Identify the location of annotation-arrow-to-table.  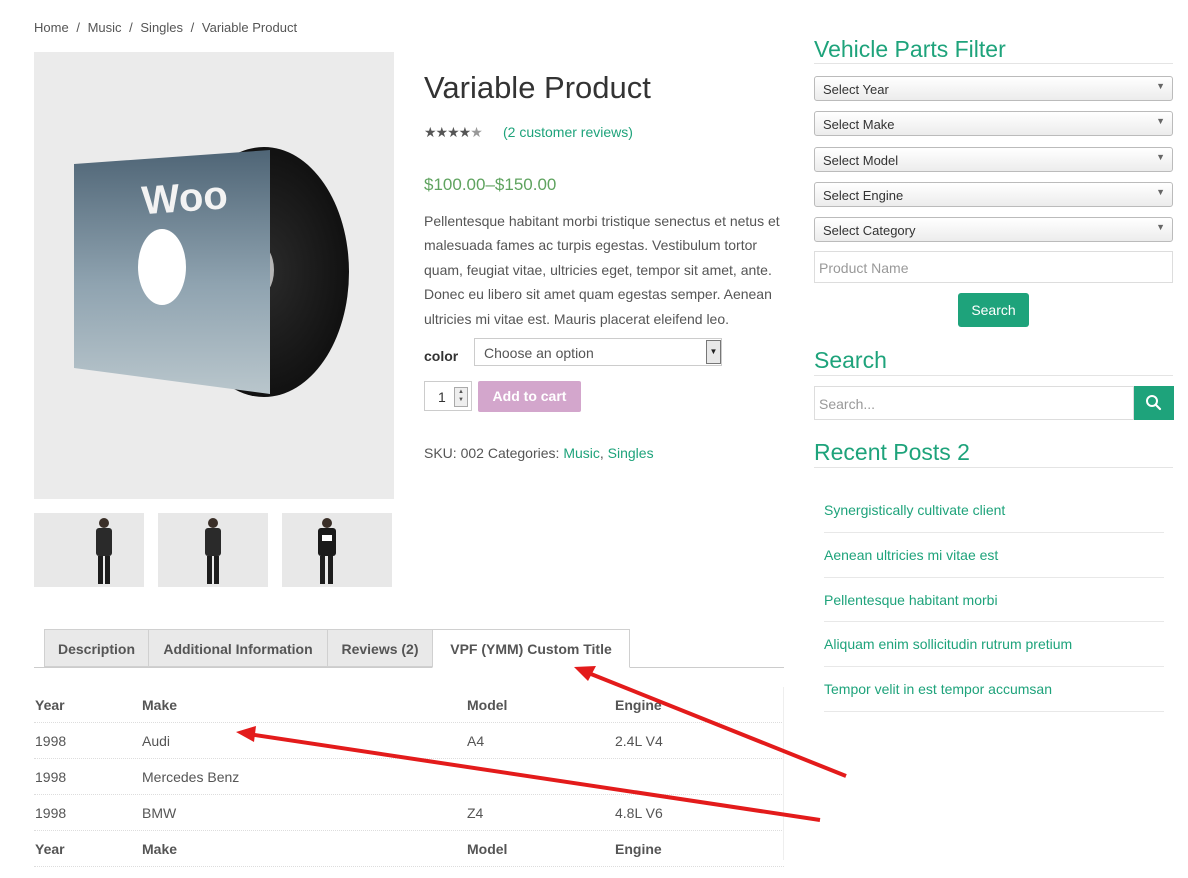
(534, 777).